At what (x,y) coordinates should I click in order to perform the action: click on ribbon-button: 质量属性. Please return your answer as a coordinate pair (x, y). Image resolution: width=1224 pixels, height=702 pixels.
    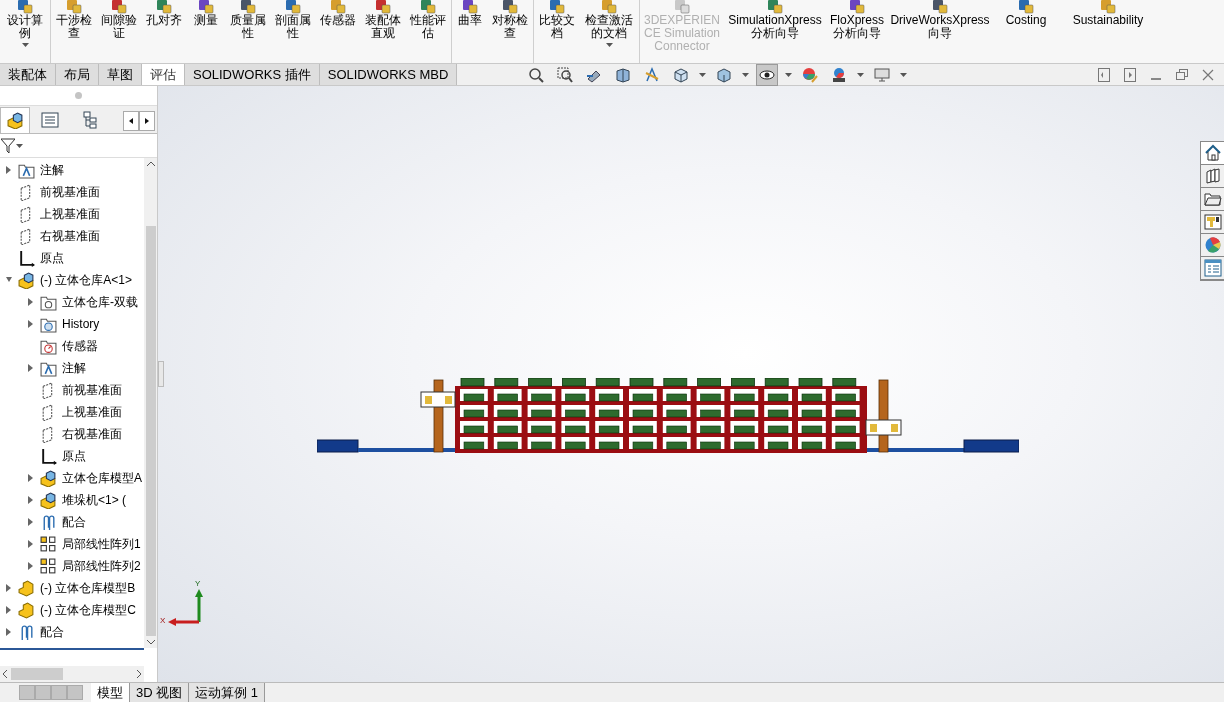
    Looking at the image, I should click on (248, 20).